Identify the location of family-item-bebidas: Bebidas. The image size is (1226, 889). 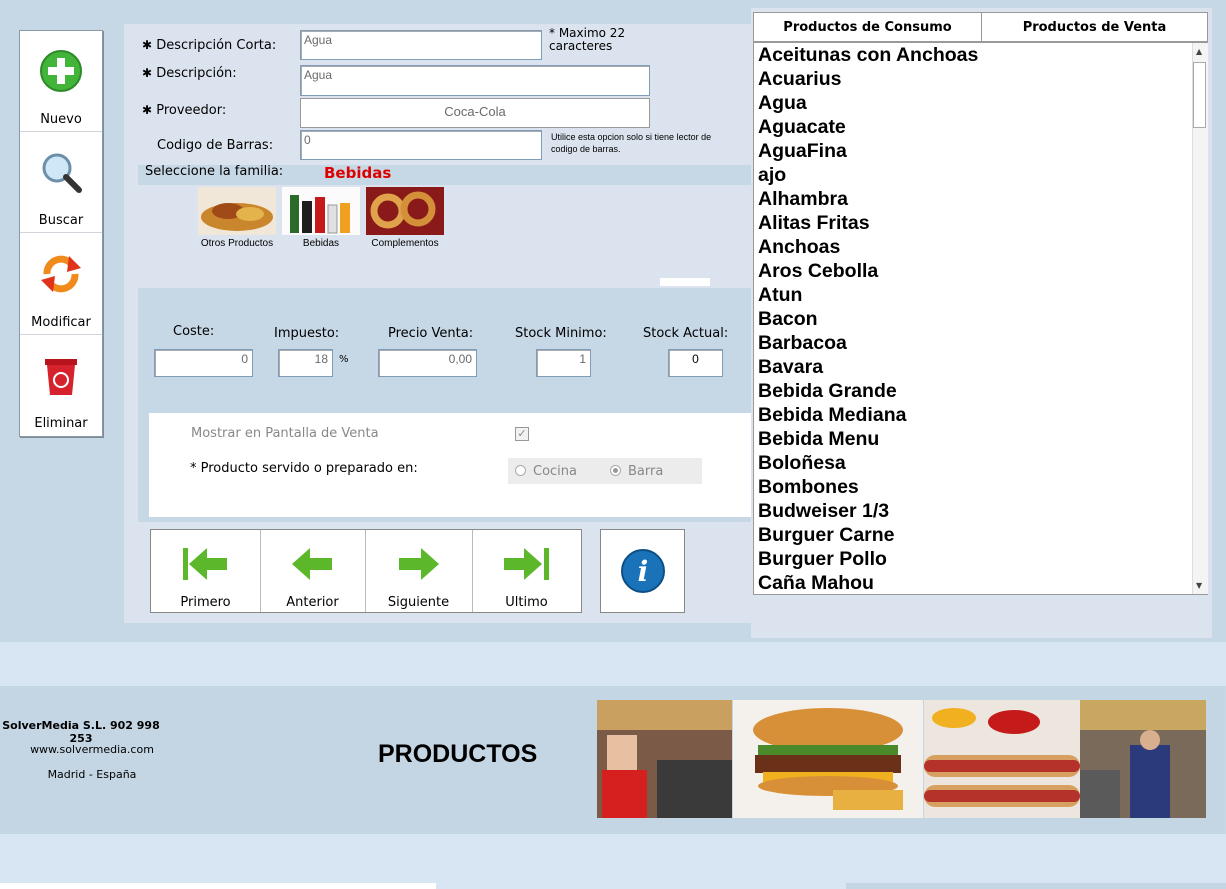
(321, 218).